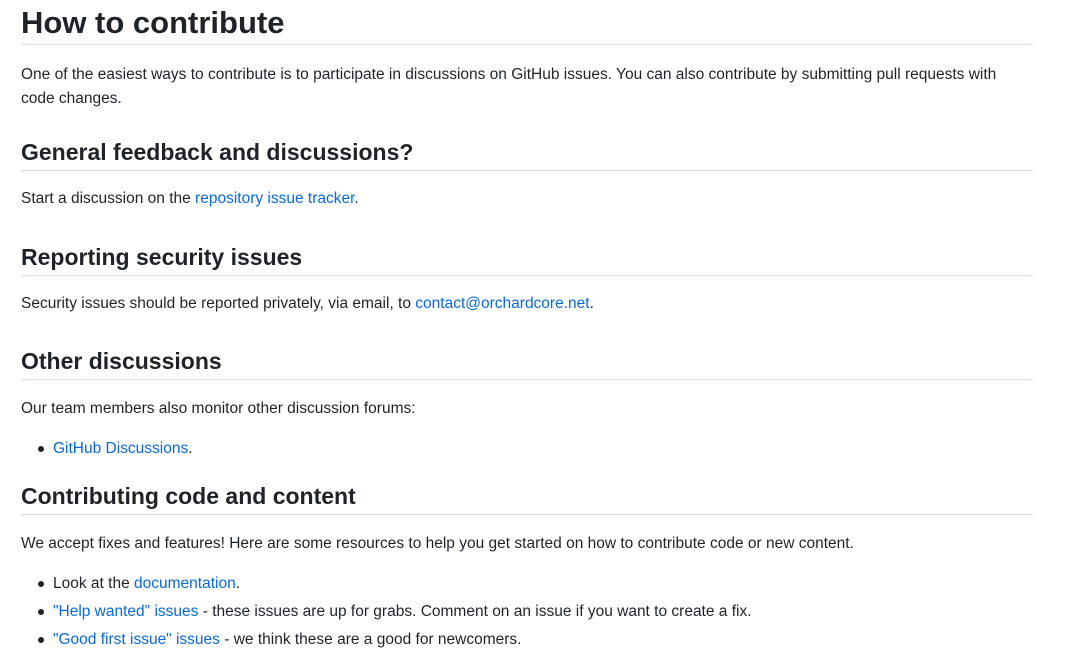 The height and width of the screenshot is (669, 1075). I want to click on good-first-issue-link: "Good first issue" issues, so click(136, 639).